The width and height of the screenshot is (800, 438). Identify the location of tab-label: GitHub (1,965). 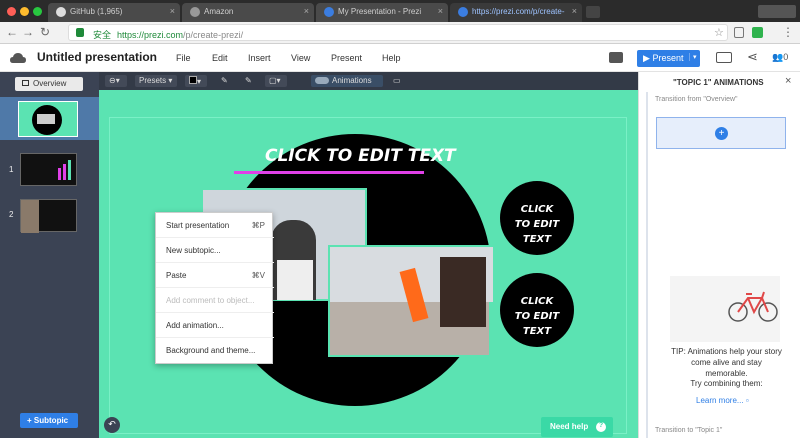
(96, 11).